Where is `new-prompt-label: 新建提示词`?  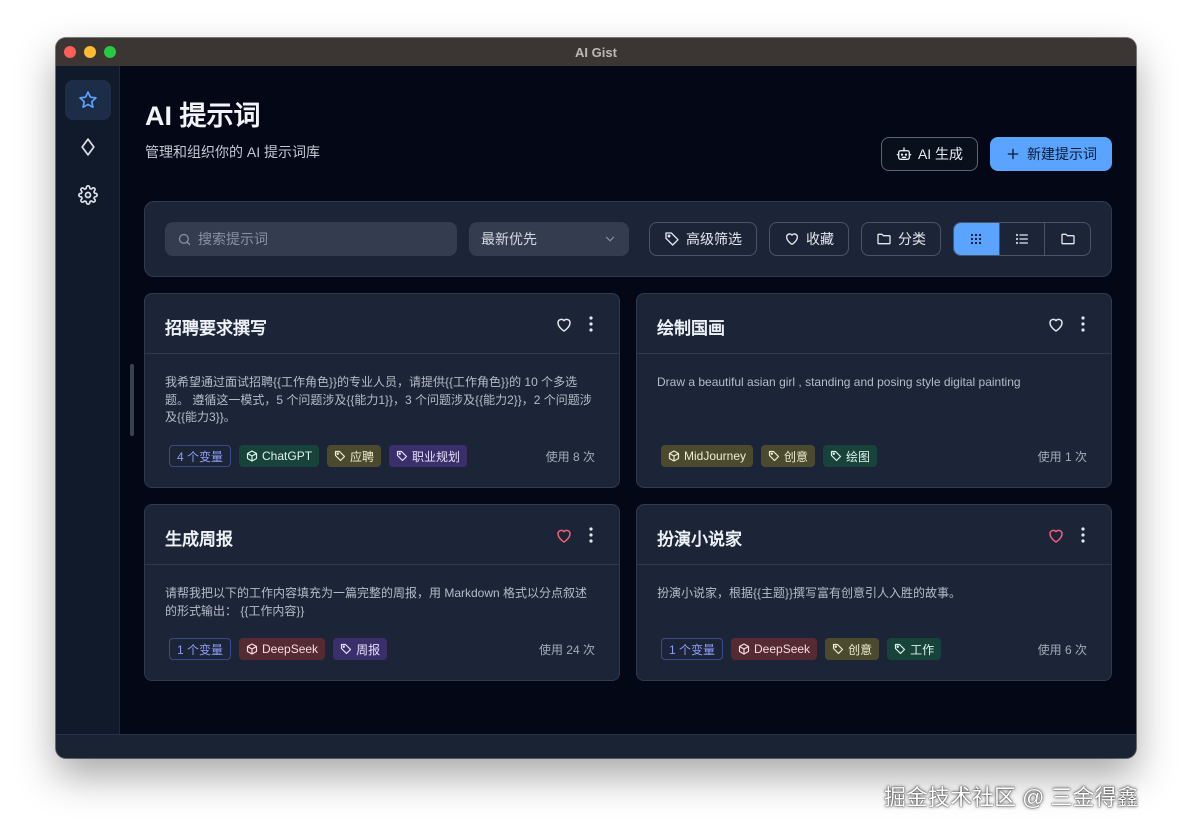
new-prompt-label: 新建提示词 is located at coordinates (1062, 154).